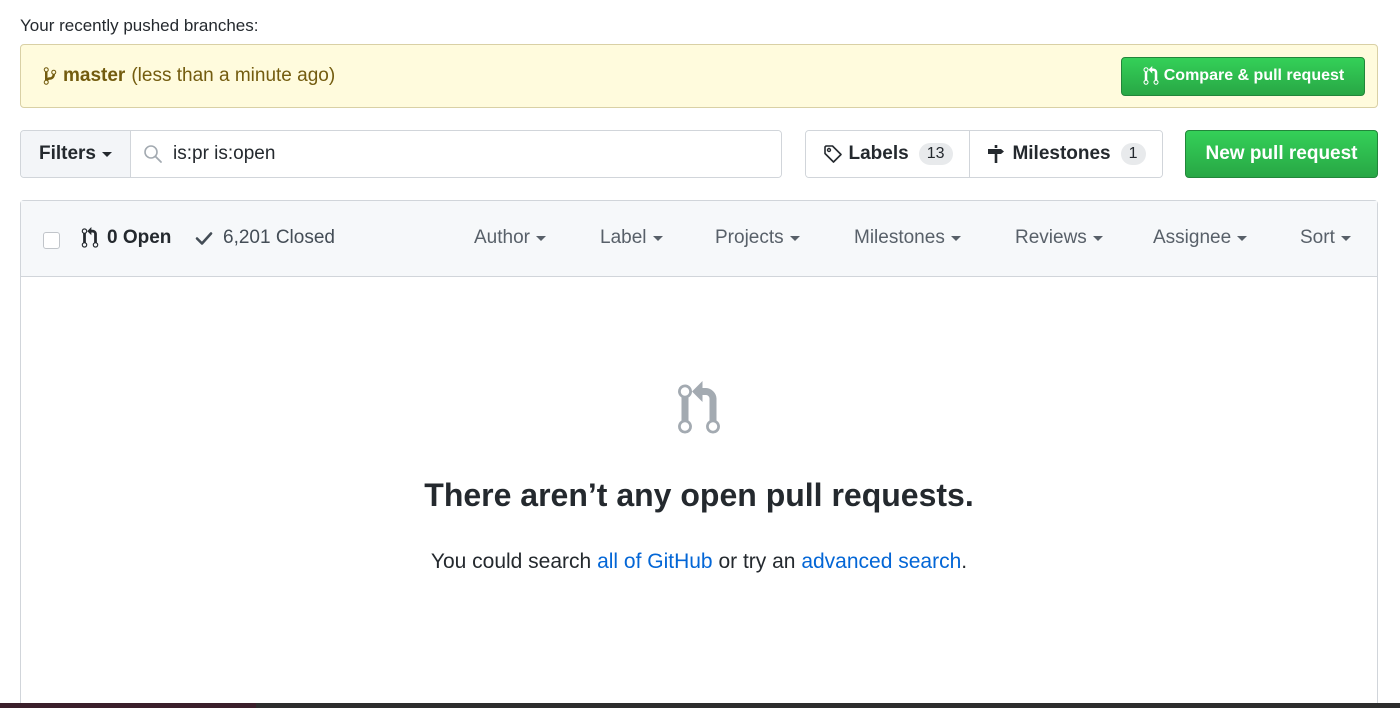 Image resolution: width=1400 pixels, height=708 pixels. What do you see at coordinates (1192, 237) in the screenshot?
I see `assignee-filter-label: Assignee` at bounding box center [1192, 237].